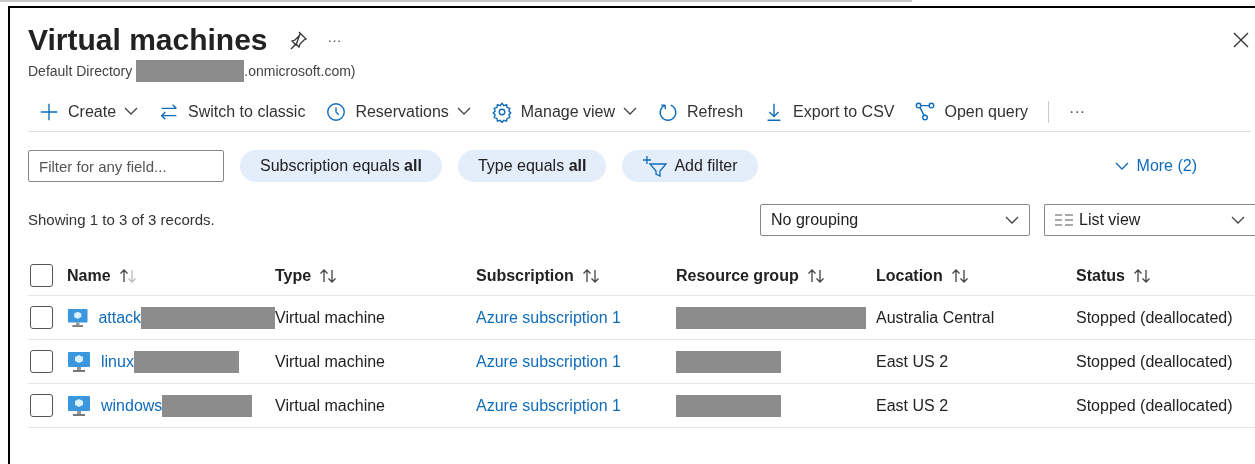 This screenshot has height=464, width=1255. I want to click on add-filter-icon, so click(655, 166).